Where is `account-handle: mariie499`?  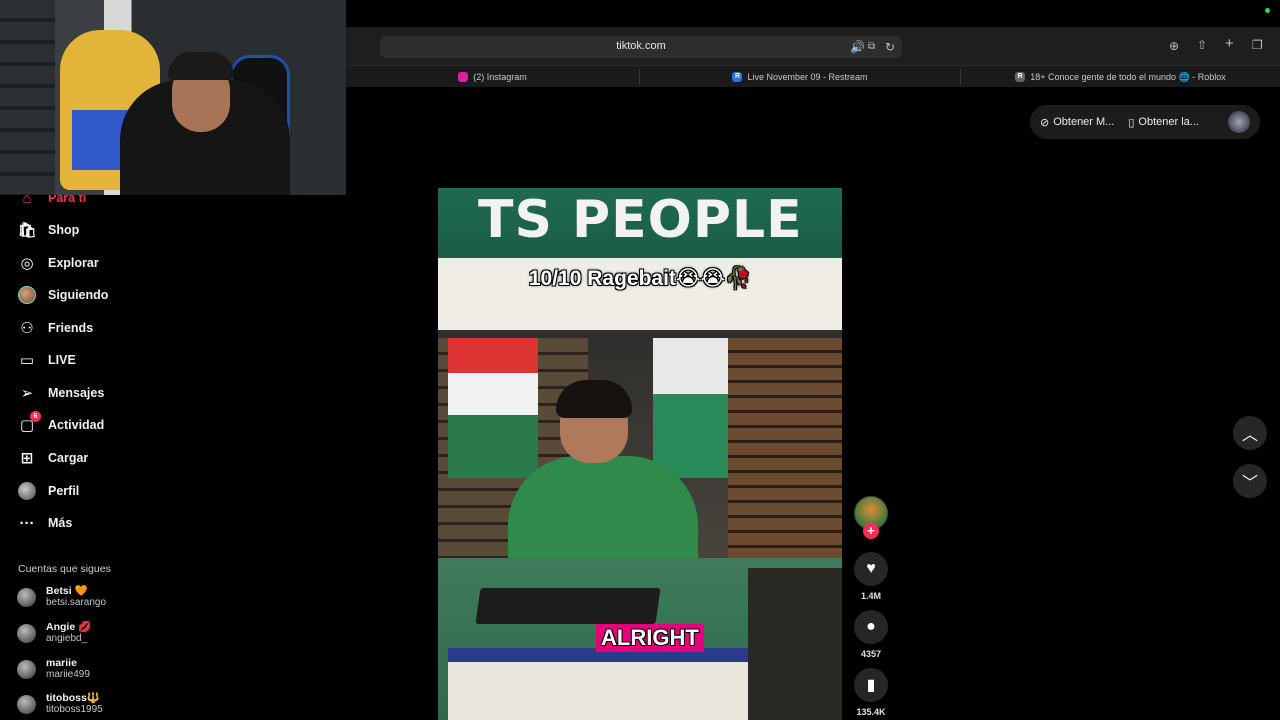
account-handle: mariie499 is located at coordinates (68, 674).